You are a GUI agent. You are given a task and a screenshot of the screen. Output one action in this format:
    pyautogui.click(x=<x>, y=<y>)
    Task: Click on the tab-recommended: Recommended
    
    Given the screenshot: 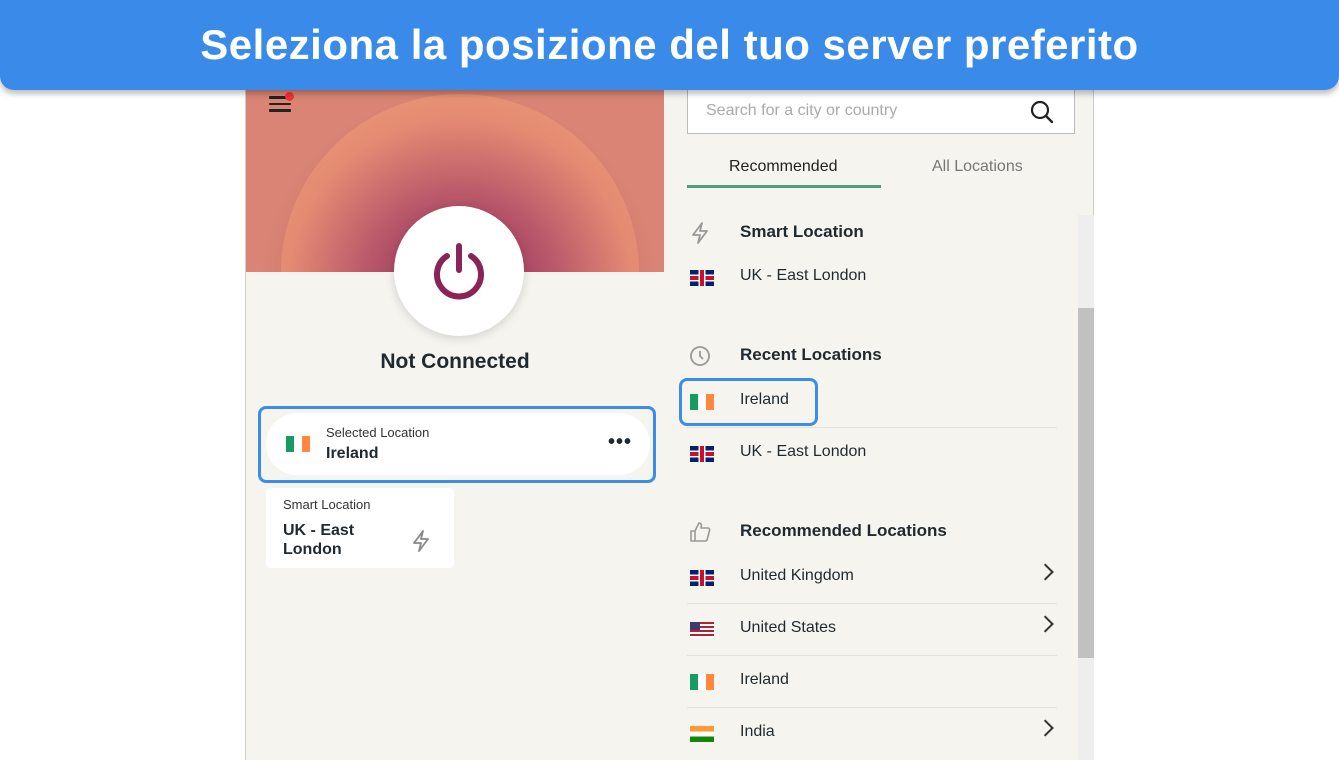 What is the action you would take?
    pyautogui.click(x=783, y=167)
    